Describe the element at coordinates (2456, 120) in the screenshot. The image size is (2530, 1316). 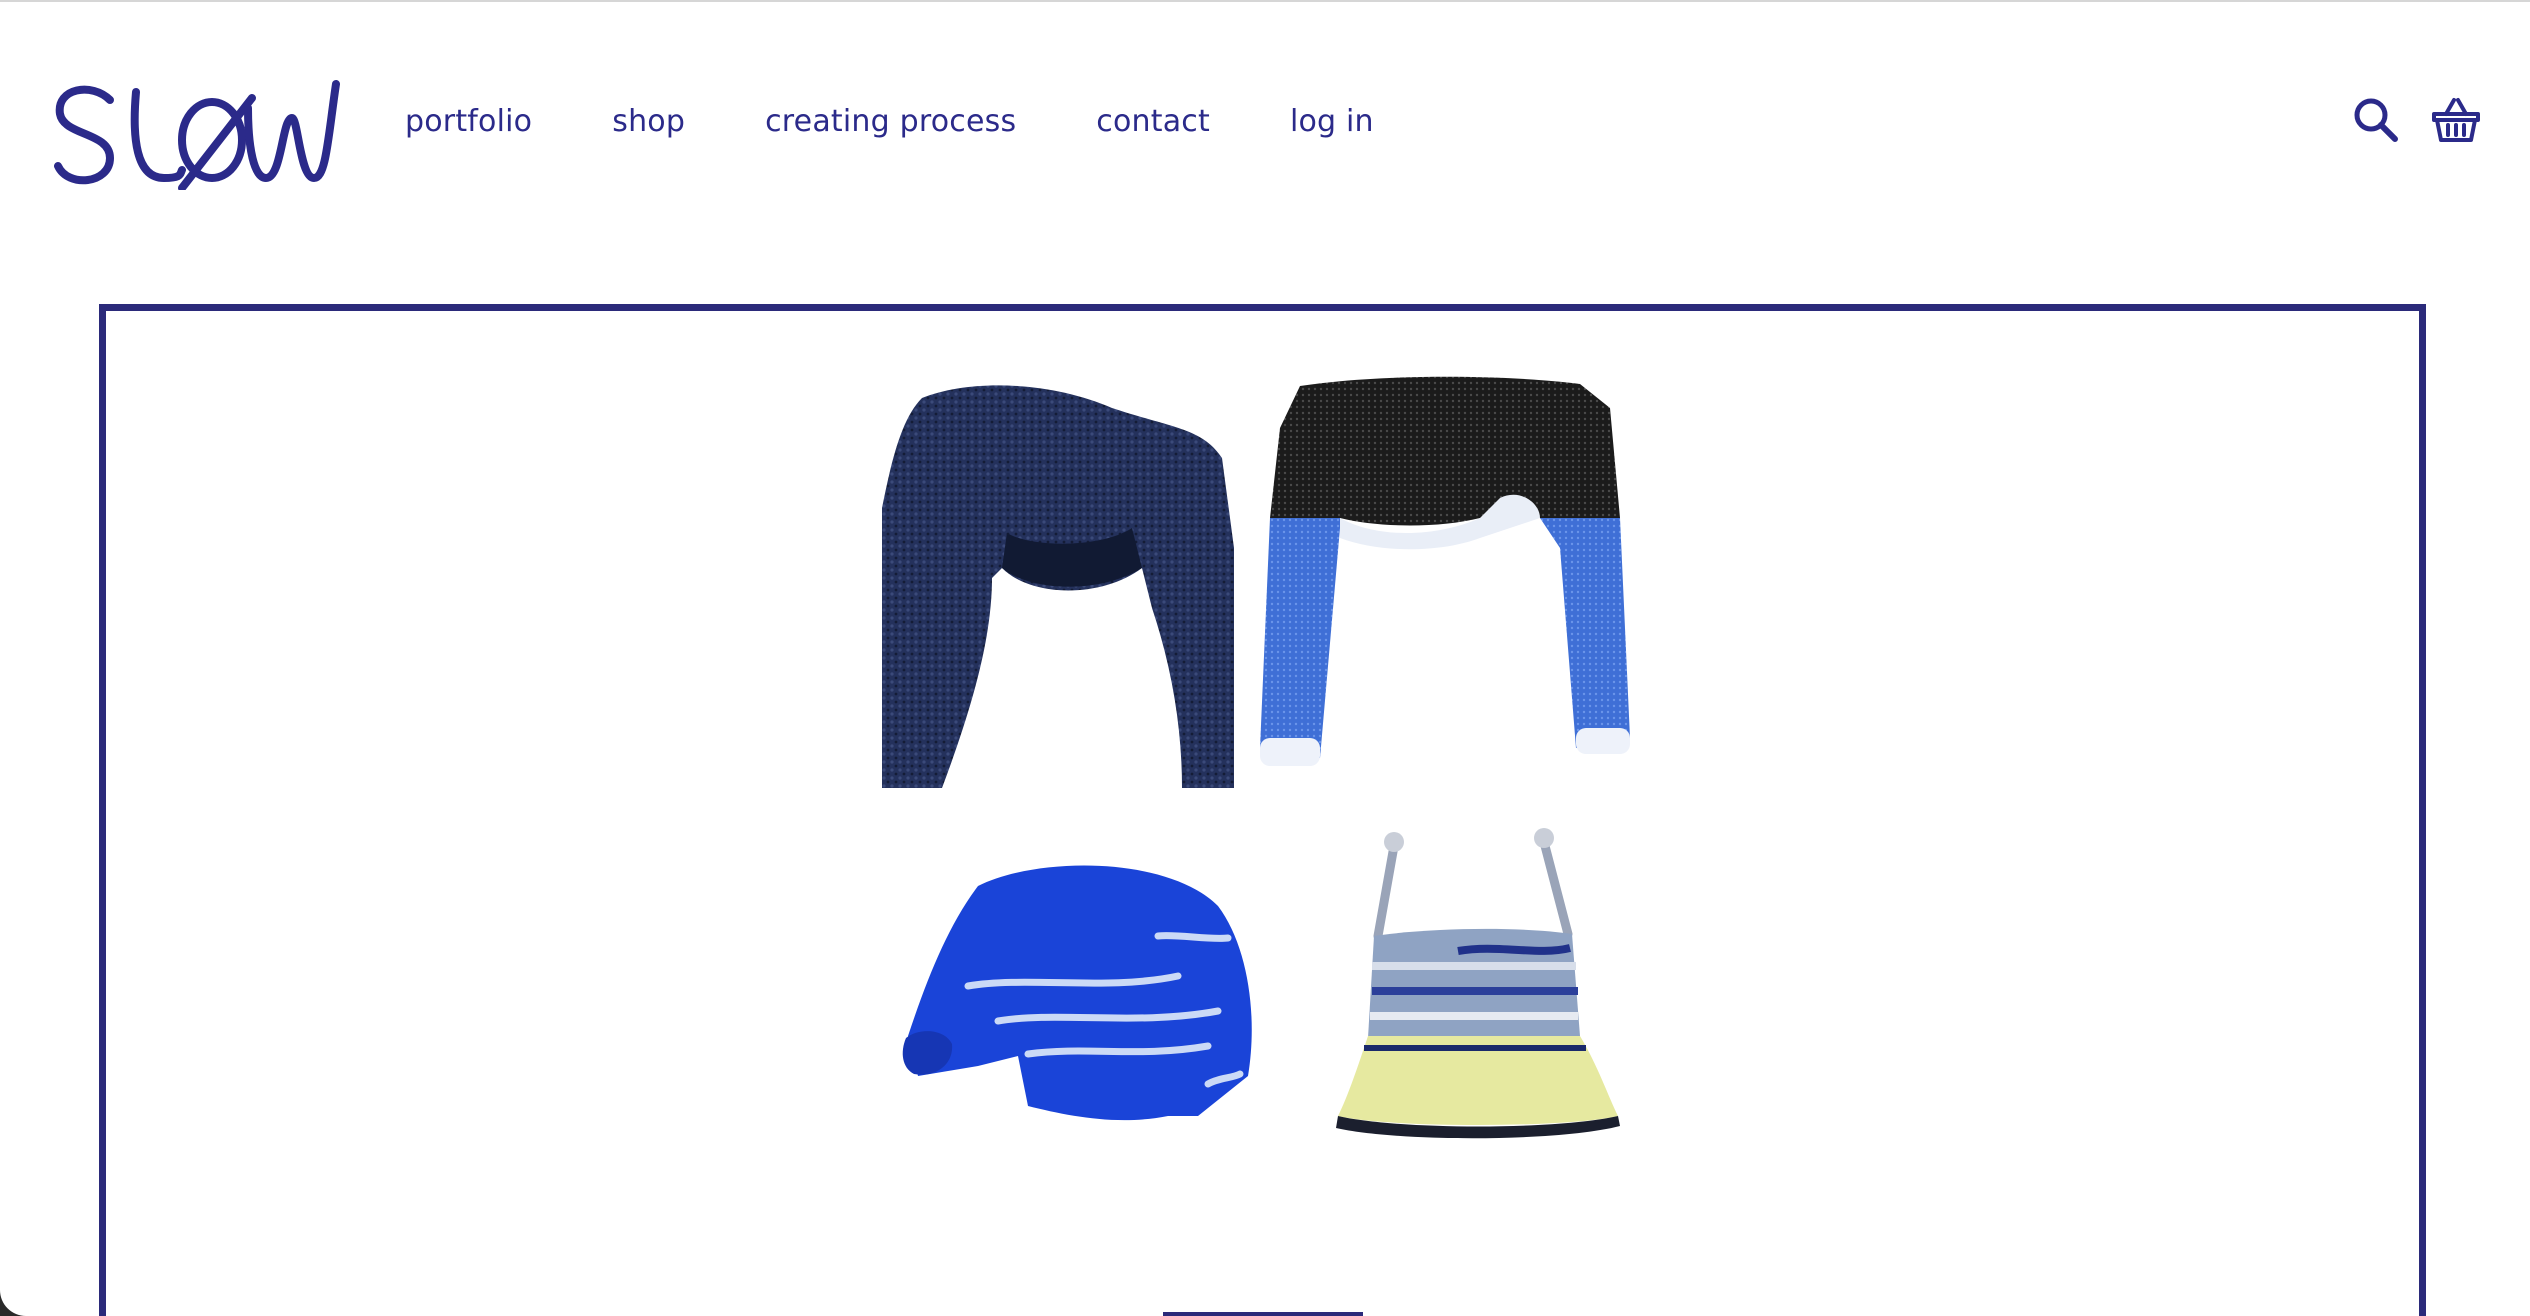
I see `basket-icon` at that location.